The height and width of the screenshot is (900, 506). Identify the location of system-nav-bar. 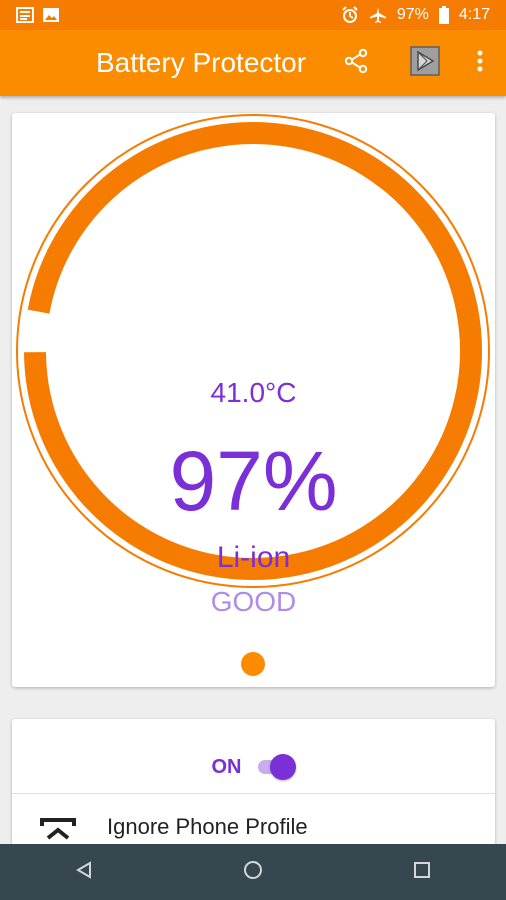
(253, 872).